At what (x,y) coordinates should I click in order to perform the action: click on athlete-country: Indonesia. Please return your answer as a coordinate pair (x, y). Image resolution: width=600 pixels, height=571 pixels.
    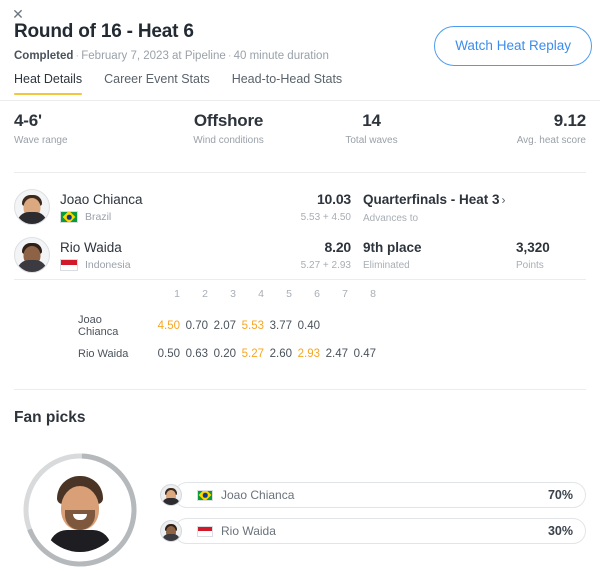
    Looking at the image, I should click on (95, 265).